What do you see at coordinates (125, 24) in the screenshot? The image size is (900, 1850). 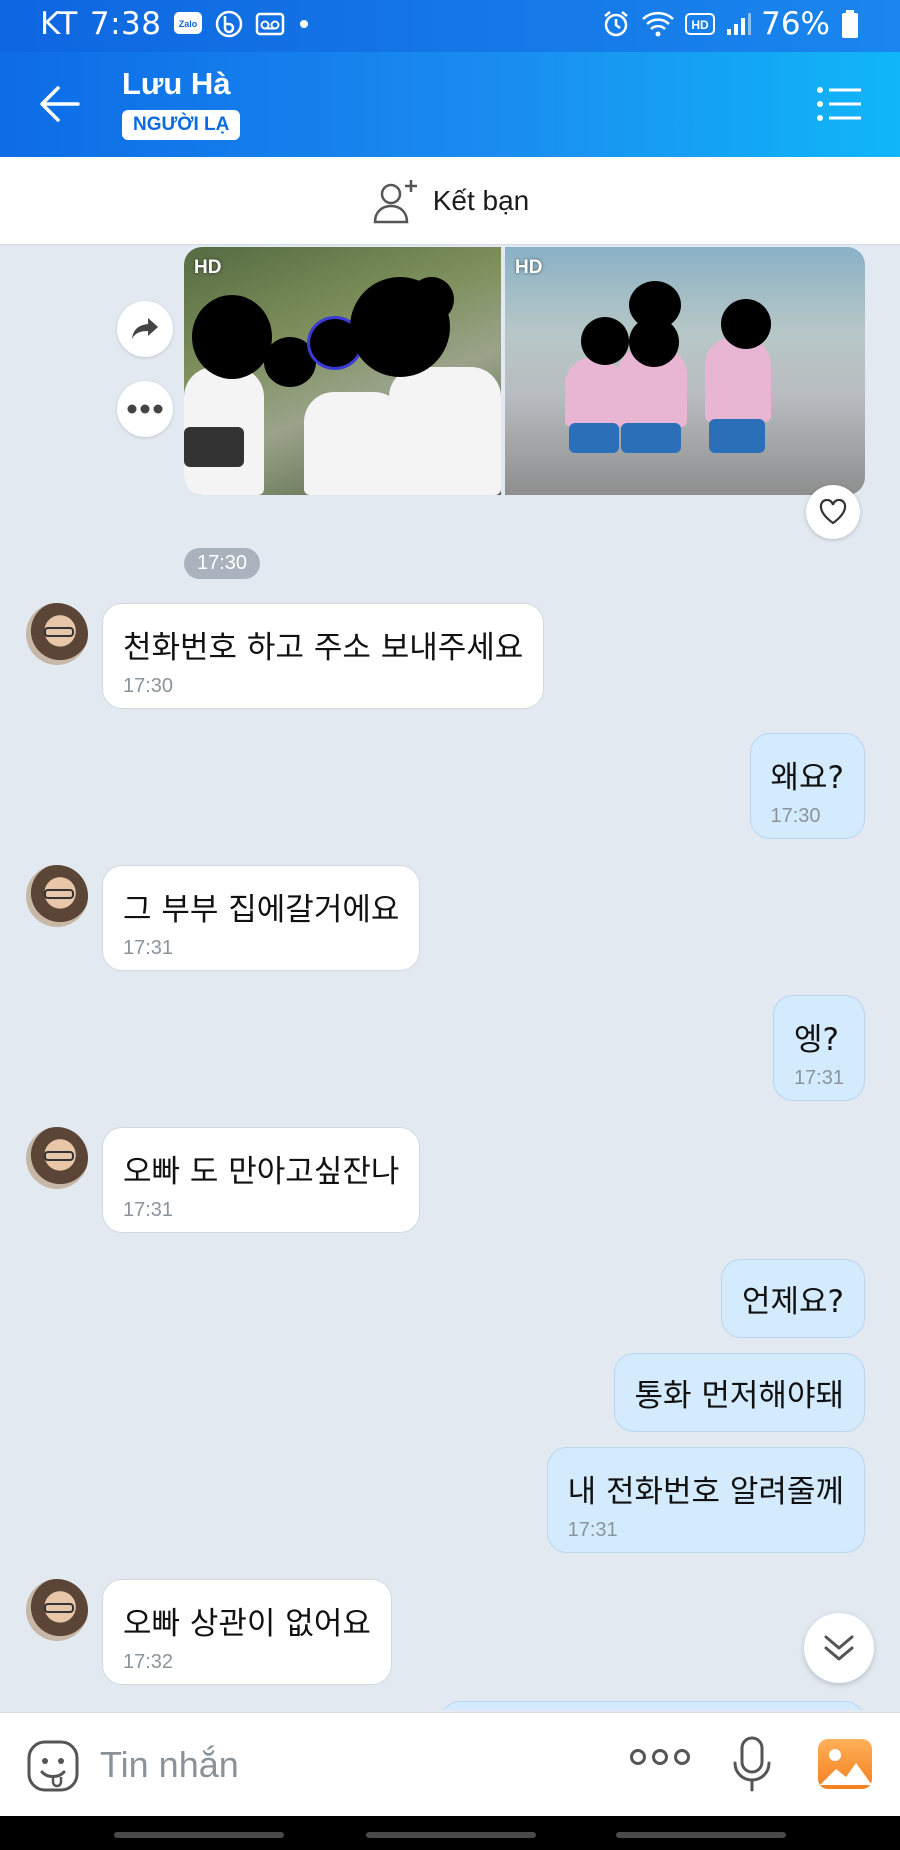 I see `clock: 7:38` at bounding box center [125, 24].